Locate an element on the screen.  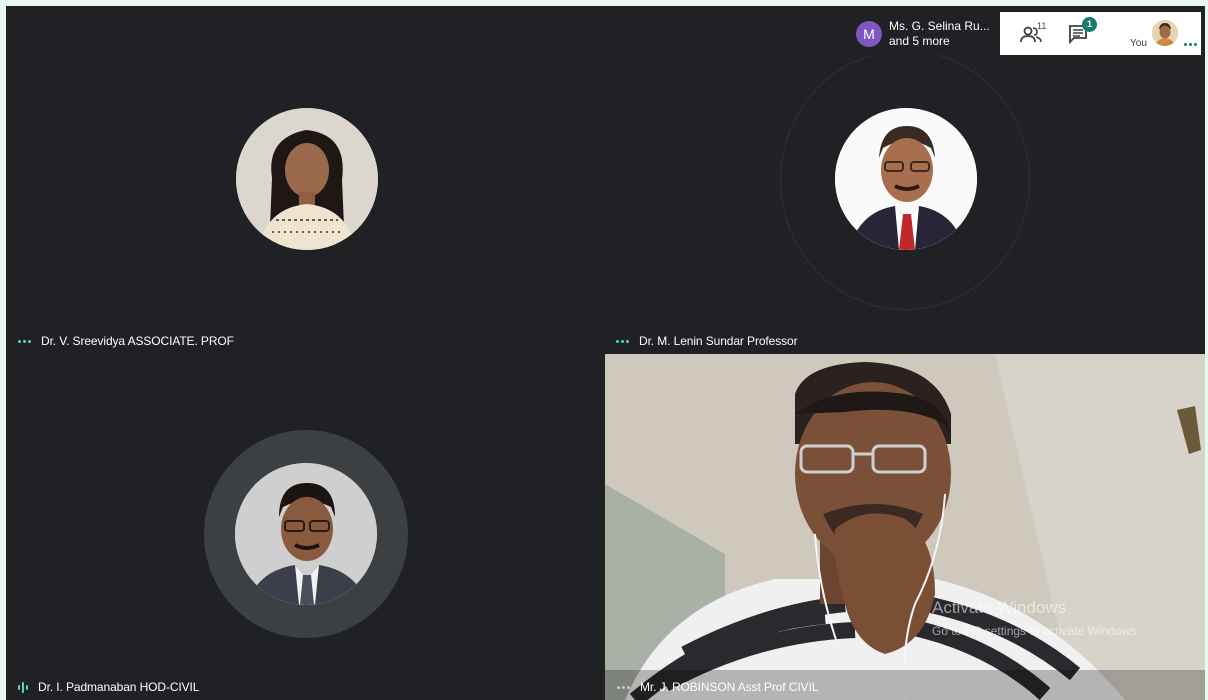
participant-name-label: Dr. I. Padmanaban HOD-CIVIL is located at coordinates (108, 687).